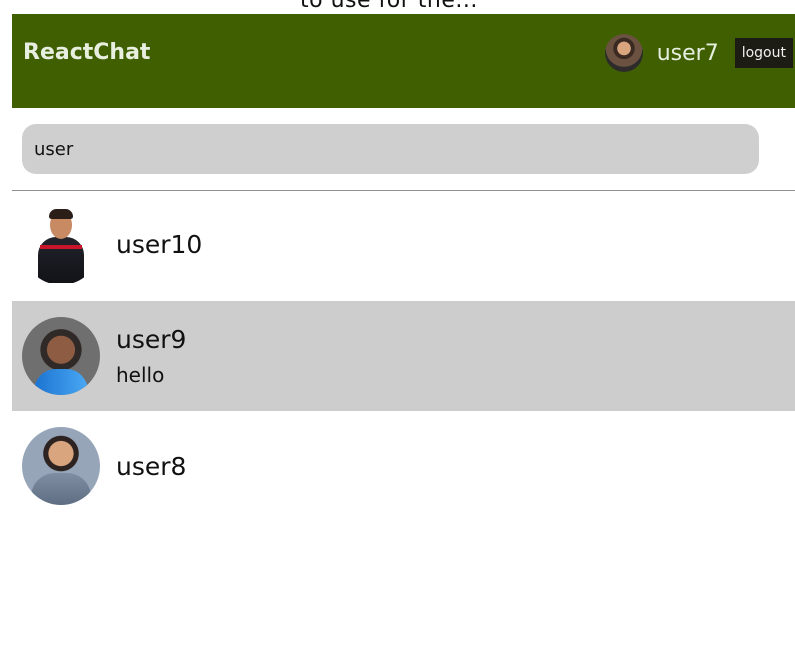 This screenshot has height=660, width=795. I want to click on search-input, so click(390, 149).